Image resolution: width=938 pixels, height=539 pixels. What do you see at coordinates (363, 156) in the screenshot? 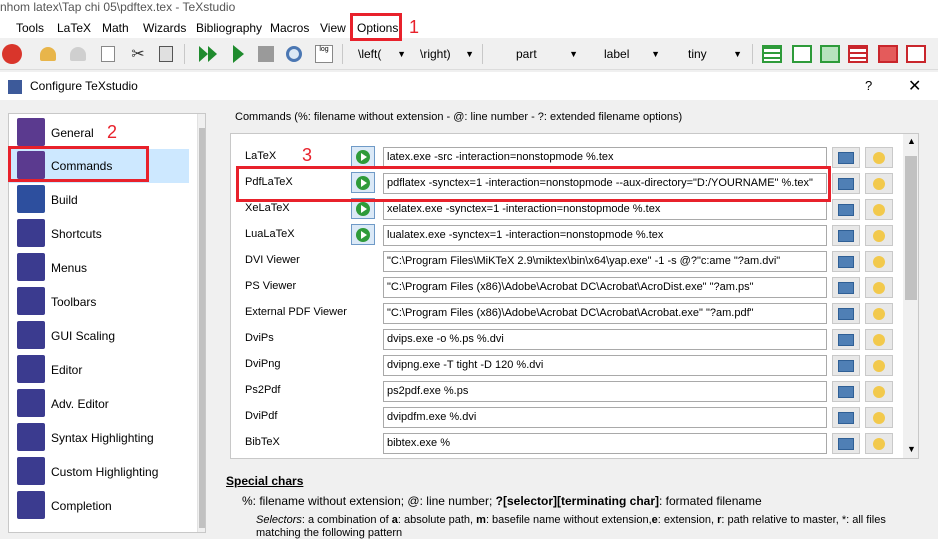
I see `run-latex-button` at bounding box center [363, 156].